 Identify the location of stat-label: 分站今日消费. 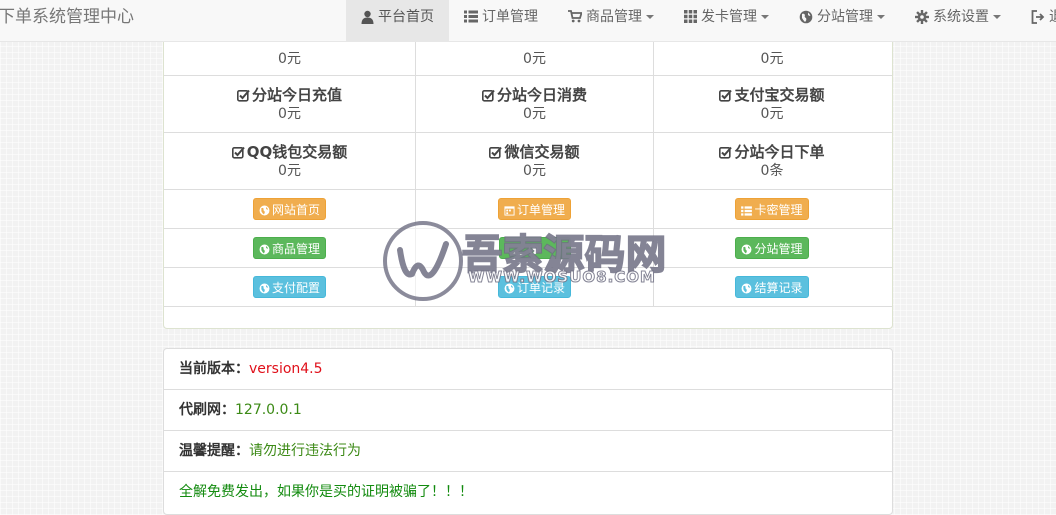
(541, 95).